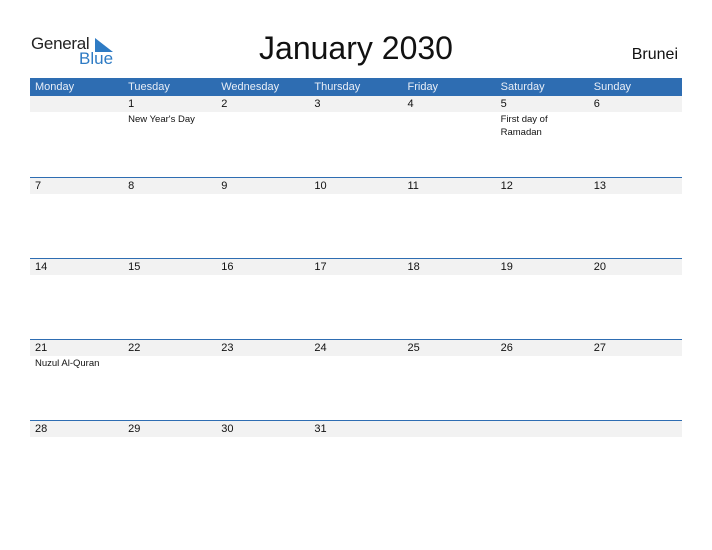  What do you see at coordinates (320, 348) in the screenshot?
I see `day-number: 24` at bounding box center [320, 348].